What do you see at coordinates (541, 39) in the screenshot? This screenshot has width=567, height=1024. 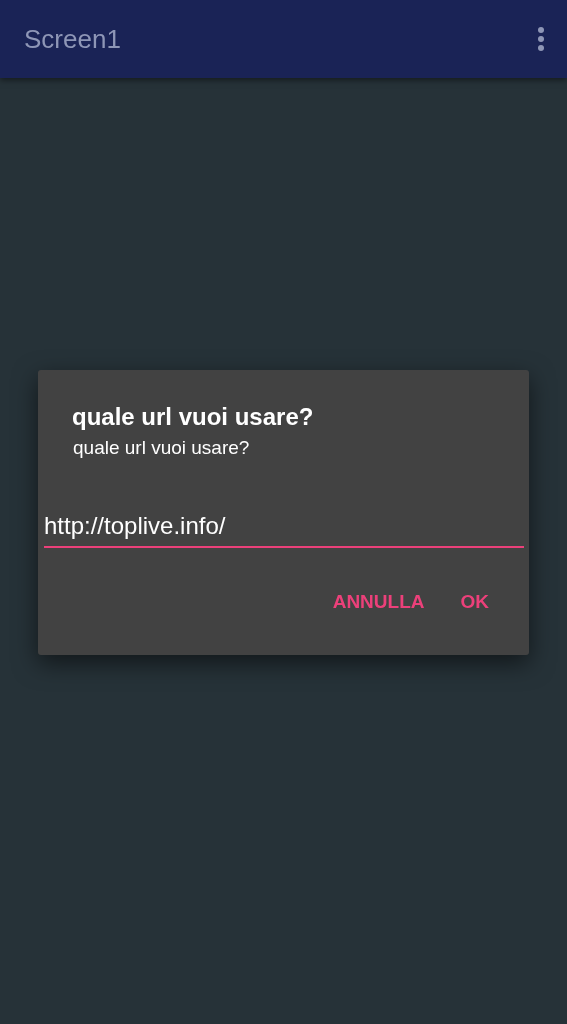 I see `overflow-menu-icon` at bounding box center [541, 39].